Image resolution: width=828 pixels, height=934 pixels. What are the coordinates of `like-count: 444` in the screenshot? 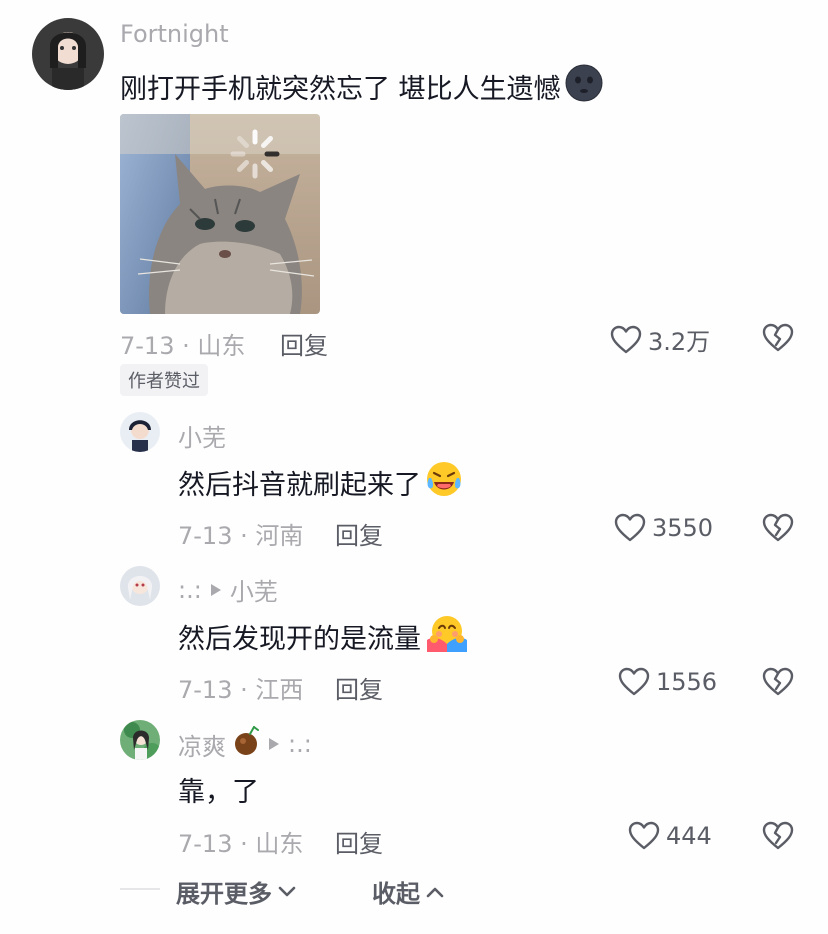 It's located at (689, 836).